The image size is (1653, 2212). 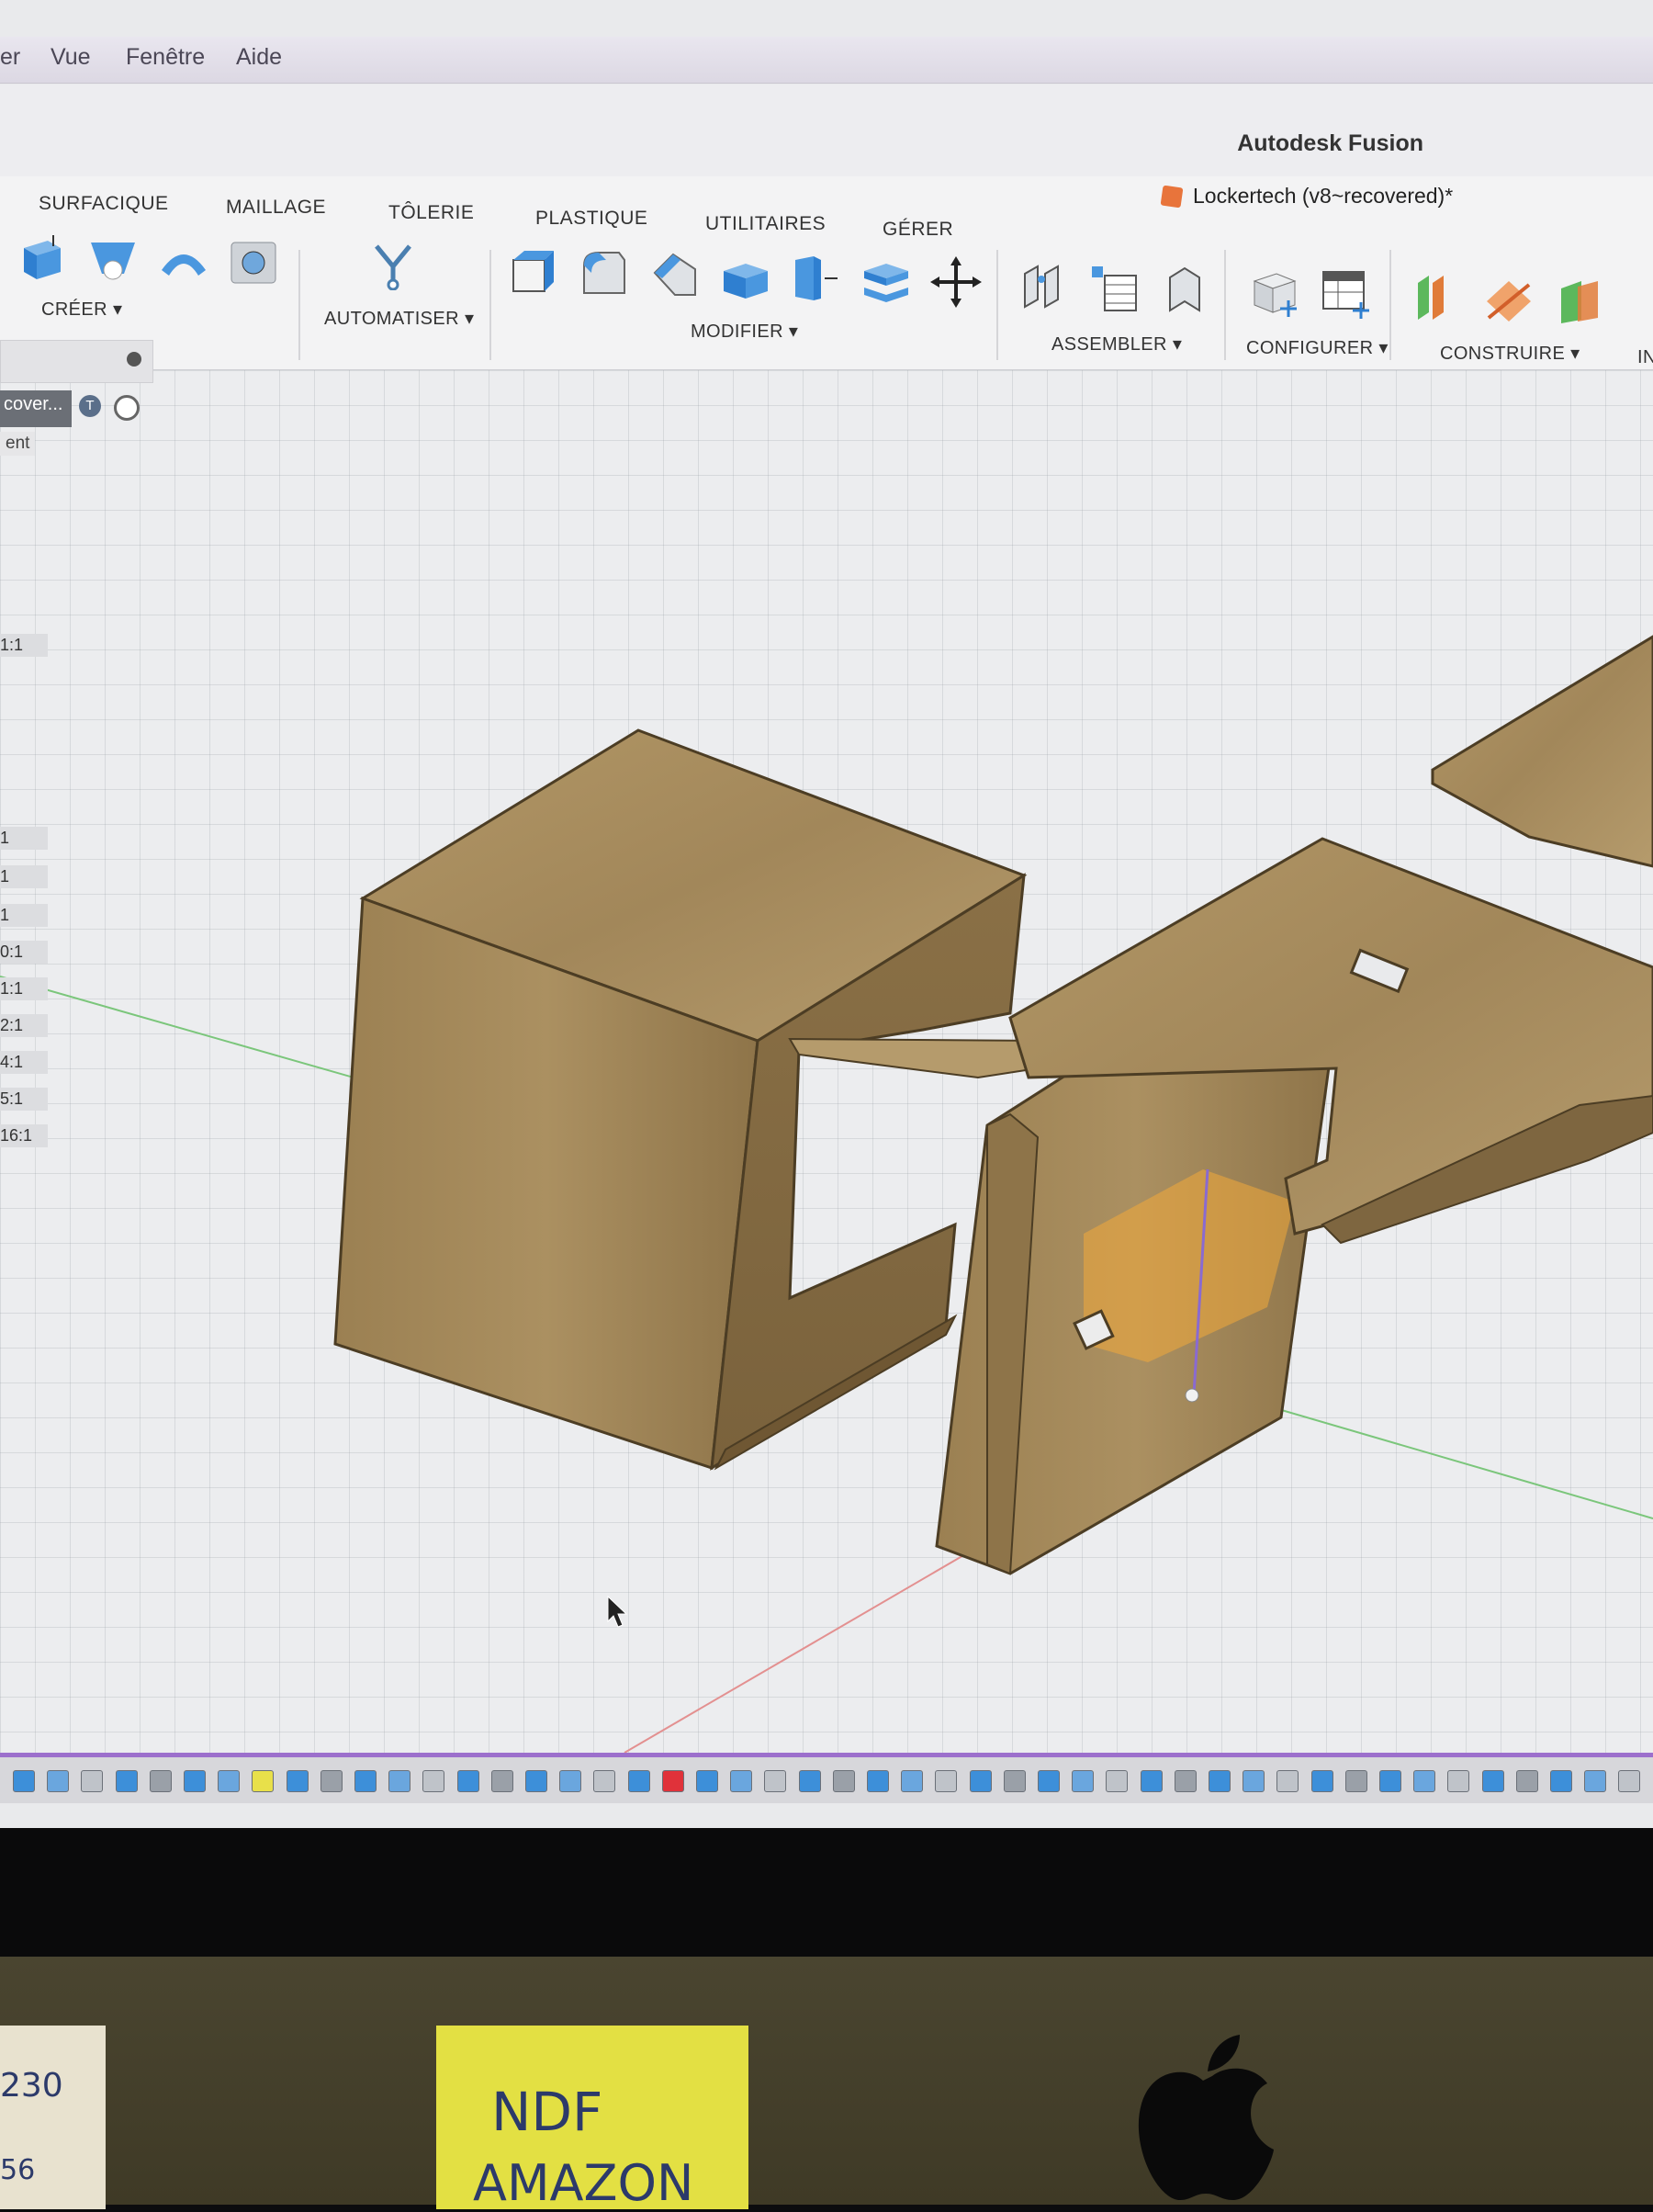 What do you see at coordinates (918, 230) in the screenshot?
I see `tab-manage: GÉRER` at bounding box center [918, 230].